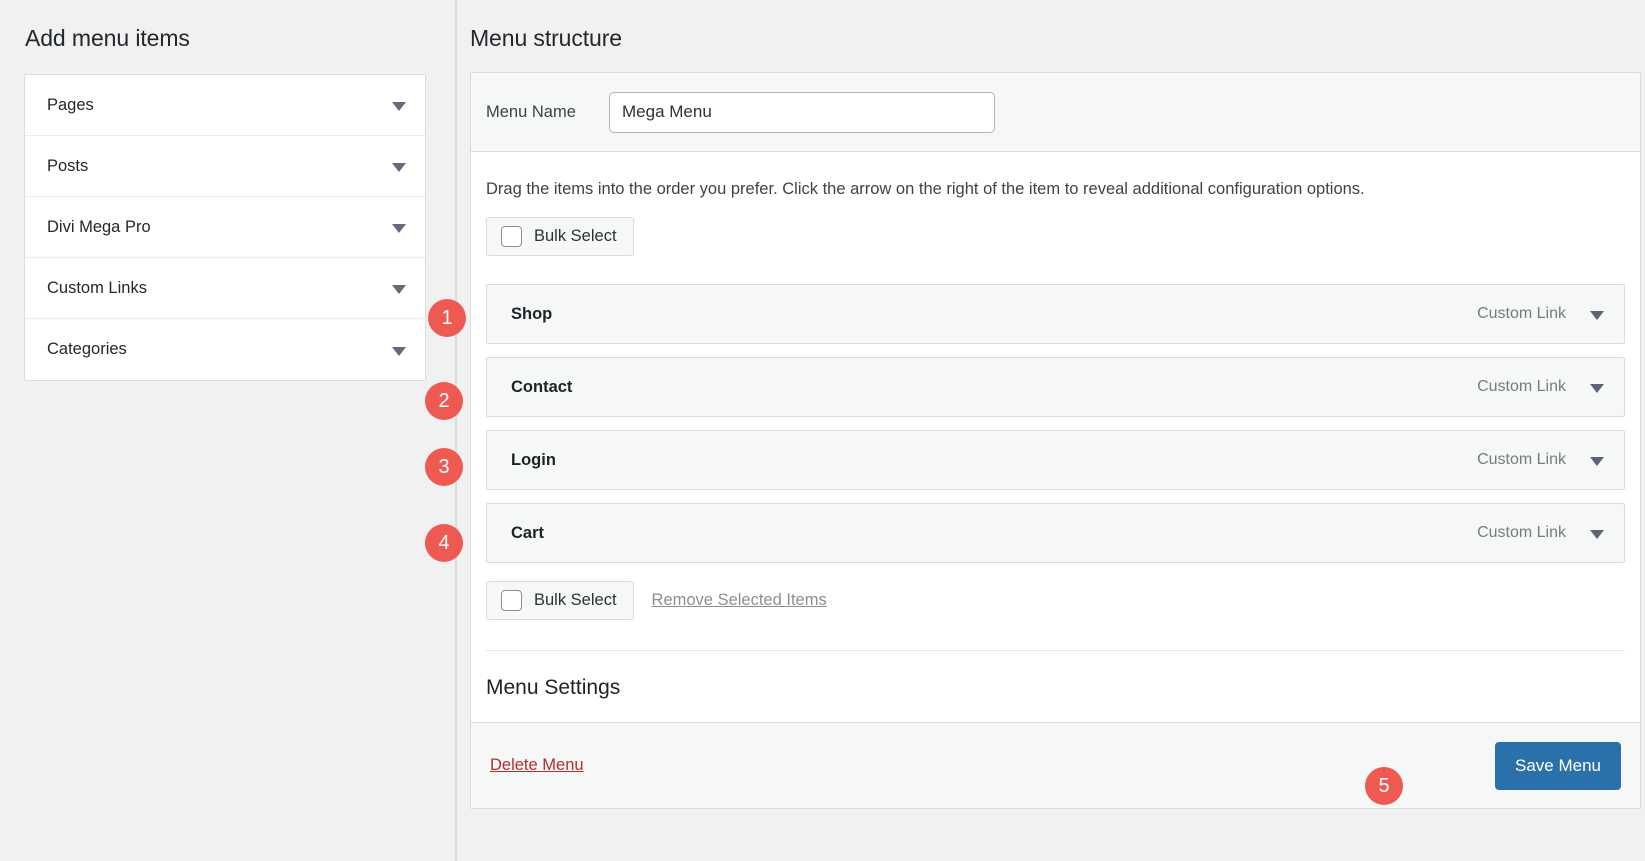  I want to click on menu-item-row-login: Login Custom Link, so click(1055, 460).